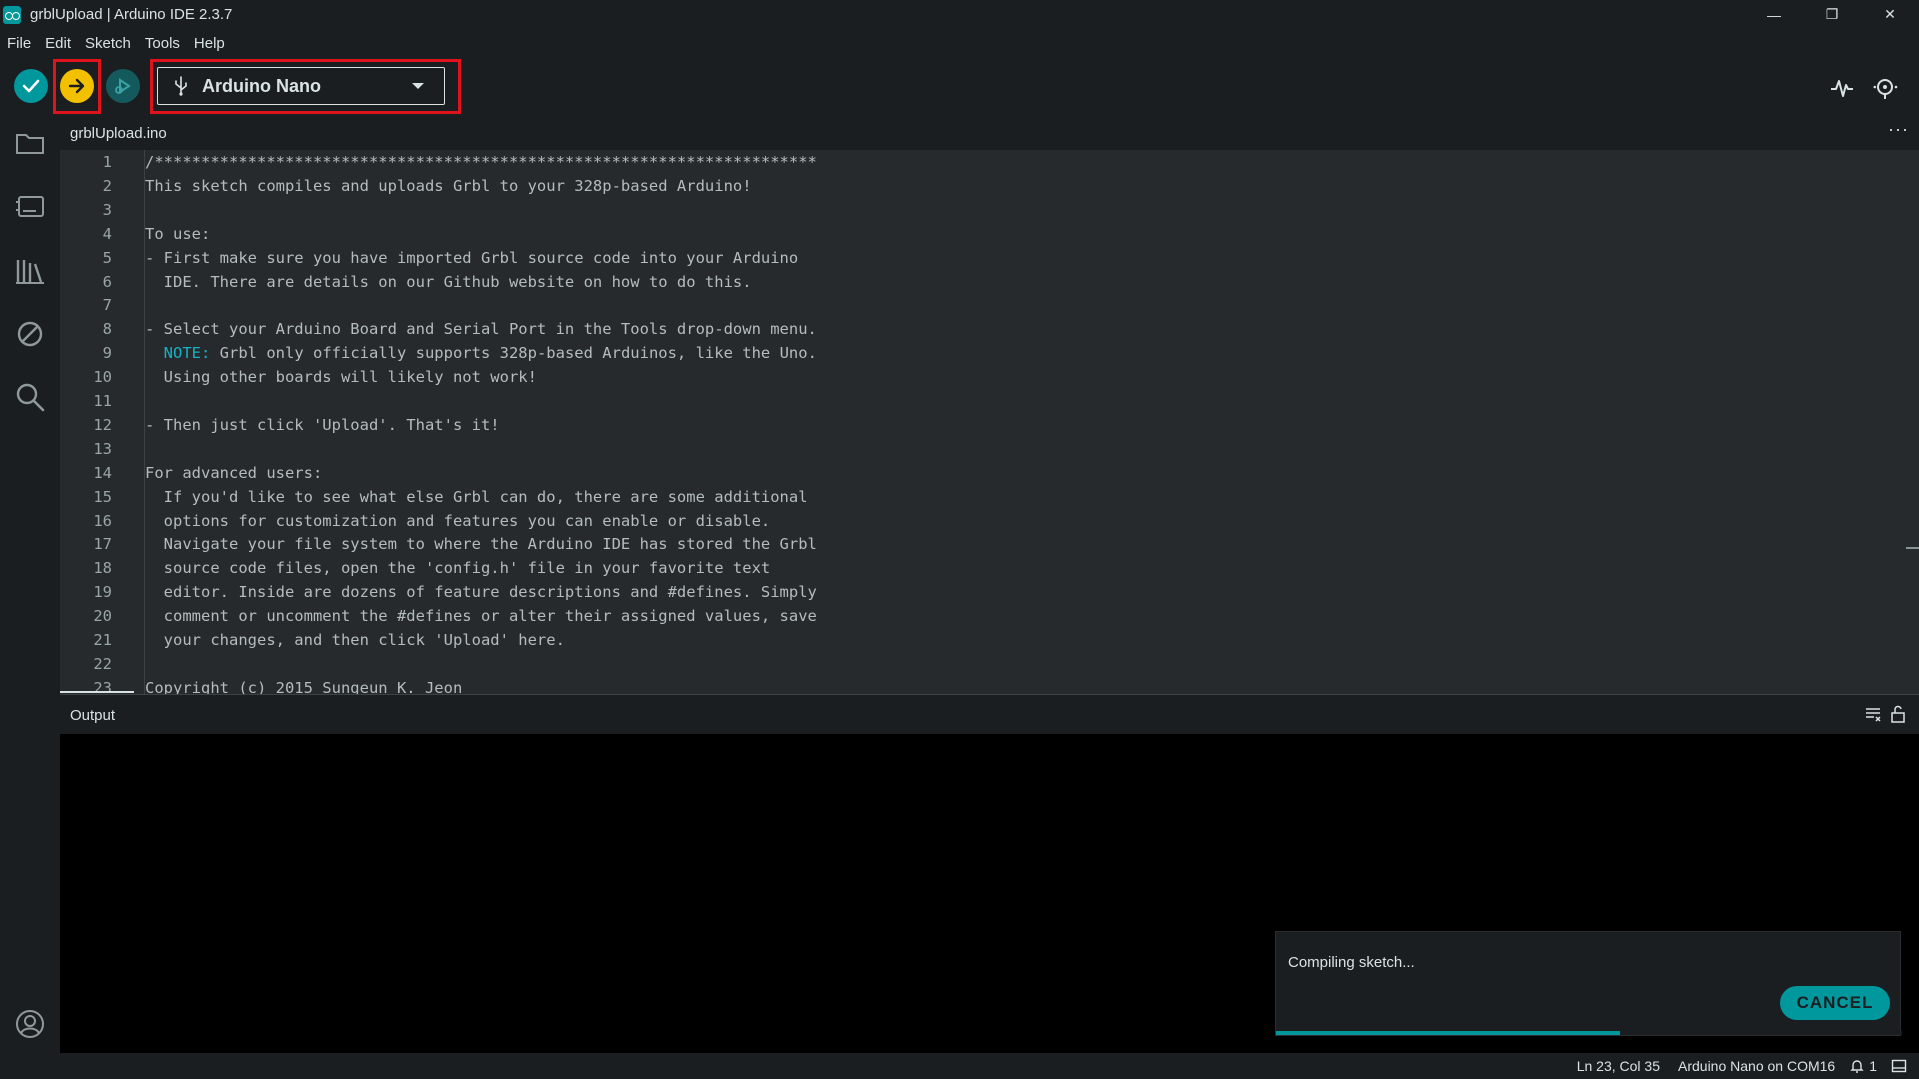  I want to click on line-number: 6, so click(107, 281).